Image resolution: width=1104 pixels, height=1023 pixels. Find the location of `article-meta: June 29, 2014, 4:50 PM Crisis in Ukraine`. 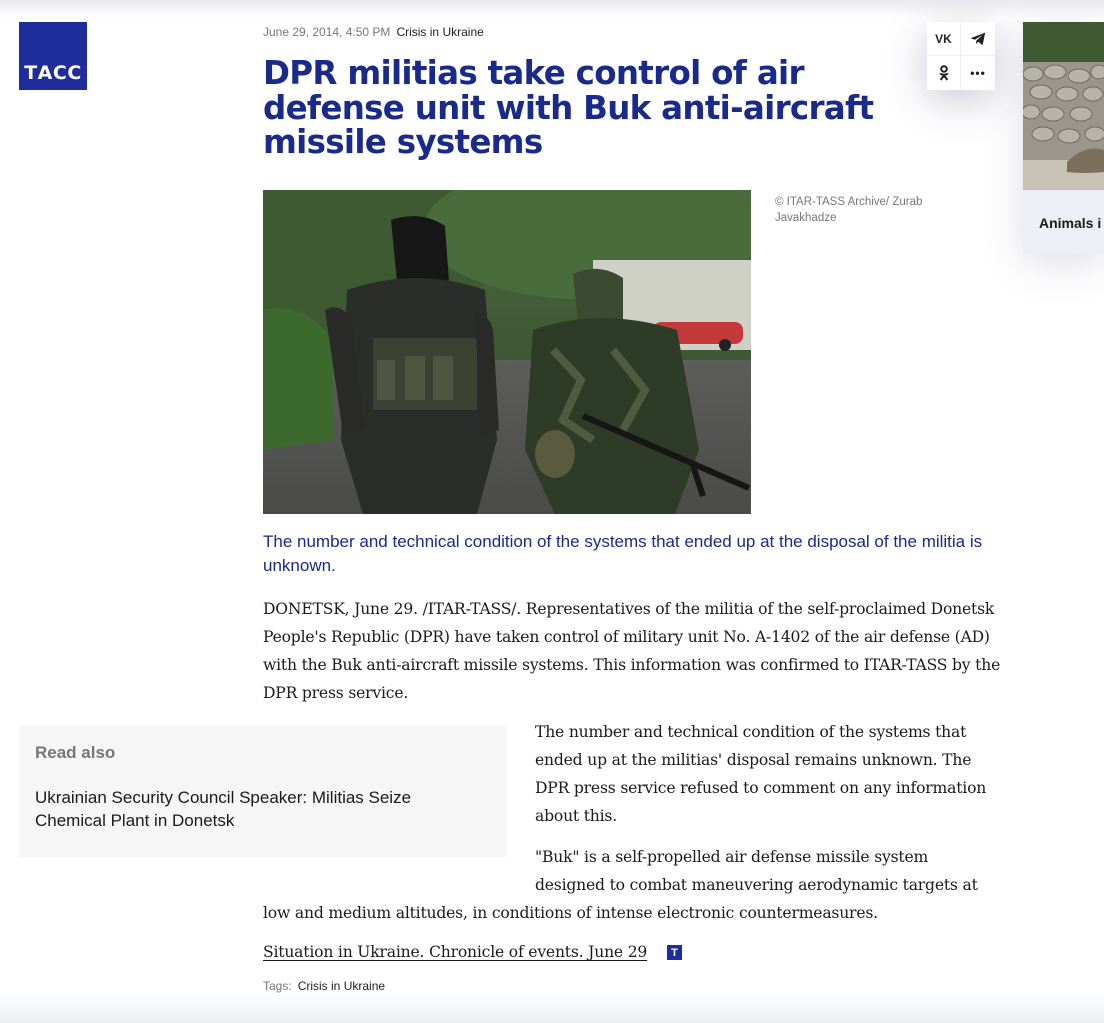

article-meta: June 29, 2014, 4:50 PM Crisis in Ukraine is located at coordinates (373, 32).